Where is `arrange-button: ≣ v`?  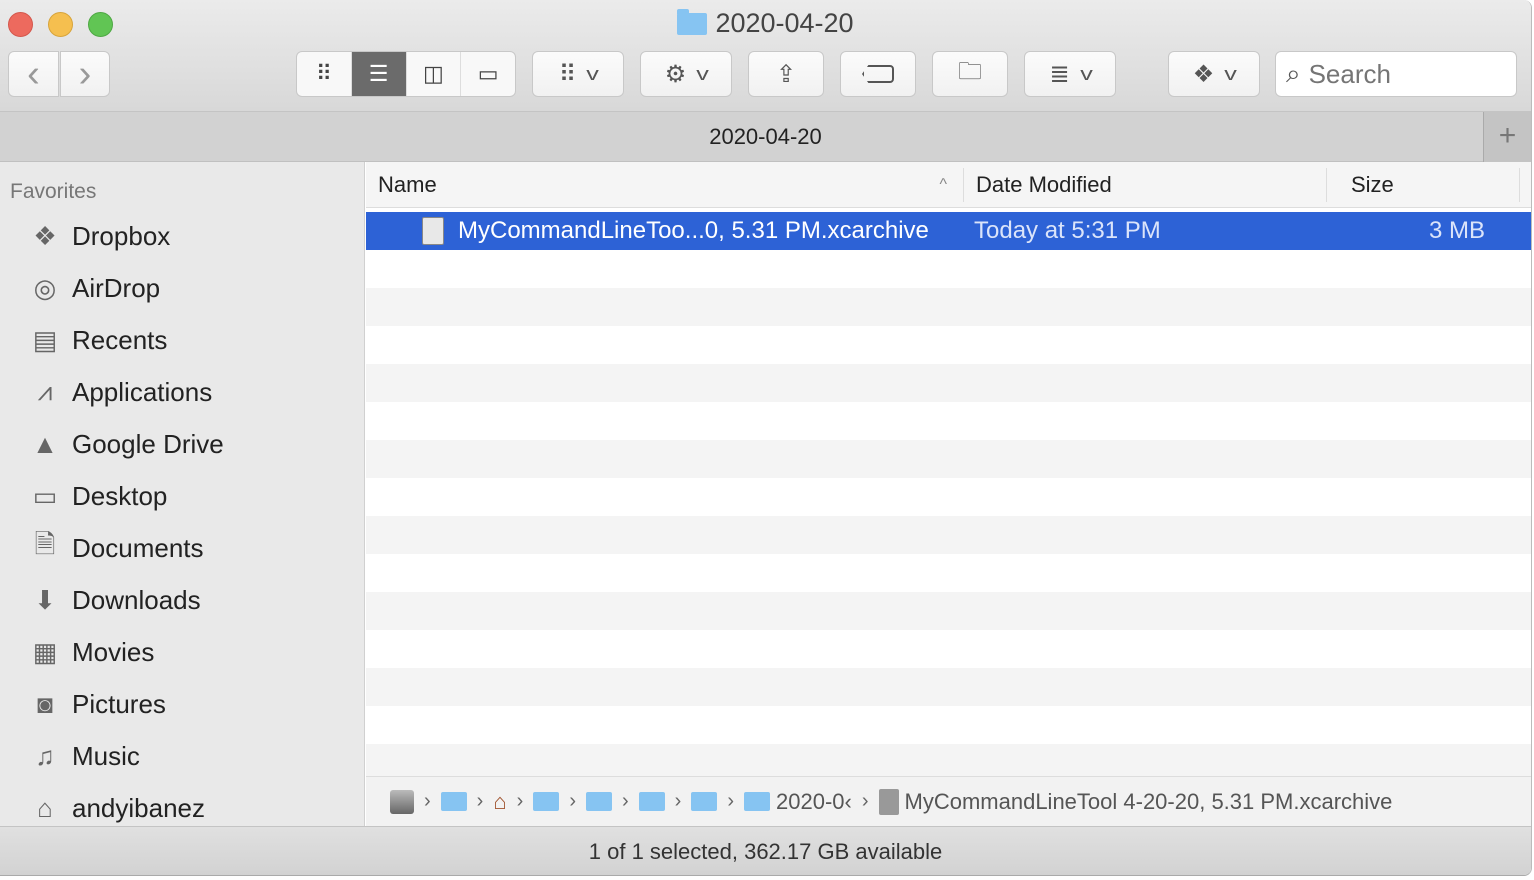
arrange-button: ≣ v is located at coordinates (1070, 74).